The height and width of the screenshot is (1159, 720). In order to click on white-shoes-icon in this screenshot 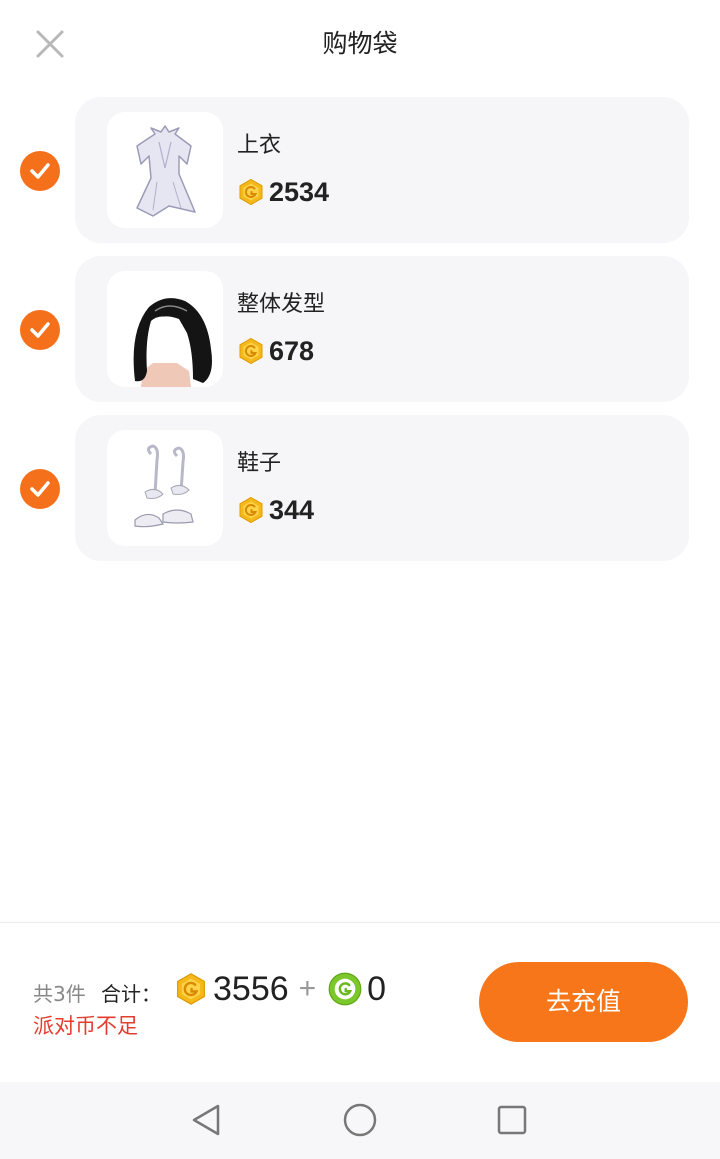, I will do `click(164, 486)`.